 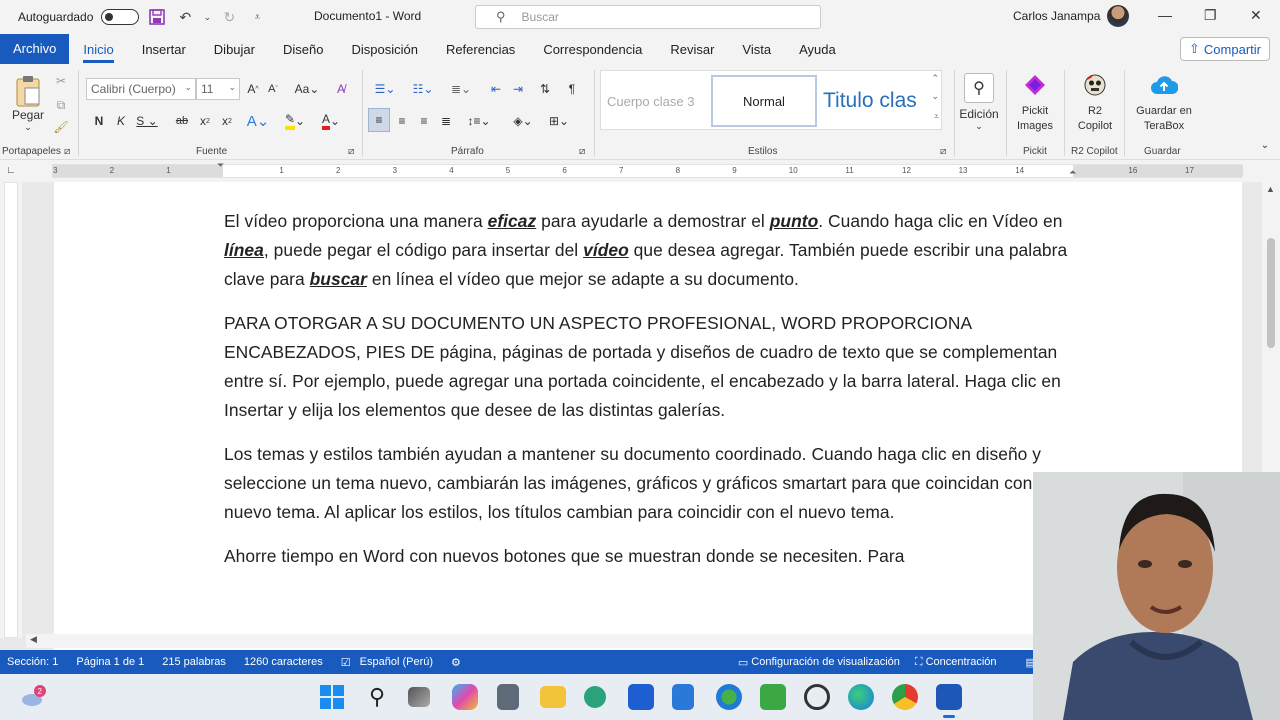 What do you see at coordinates (141, 89) in the screenshot?
I see `font-name-select: Calibri (Cuerpo) ⌄` at bounding box center [141, 89].